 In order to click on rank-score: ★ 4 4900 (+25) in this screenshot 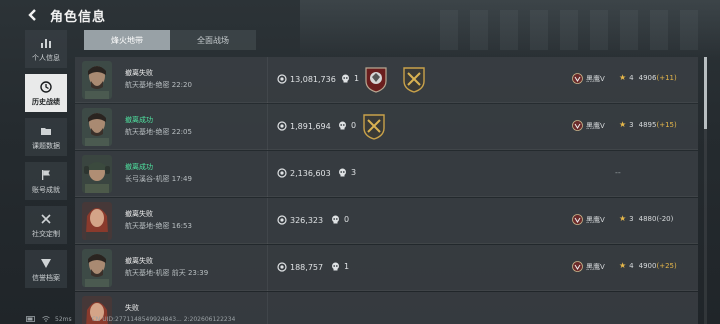, I will do `click(648, 265)`.